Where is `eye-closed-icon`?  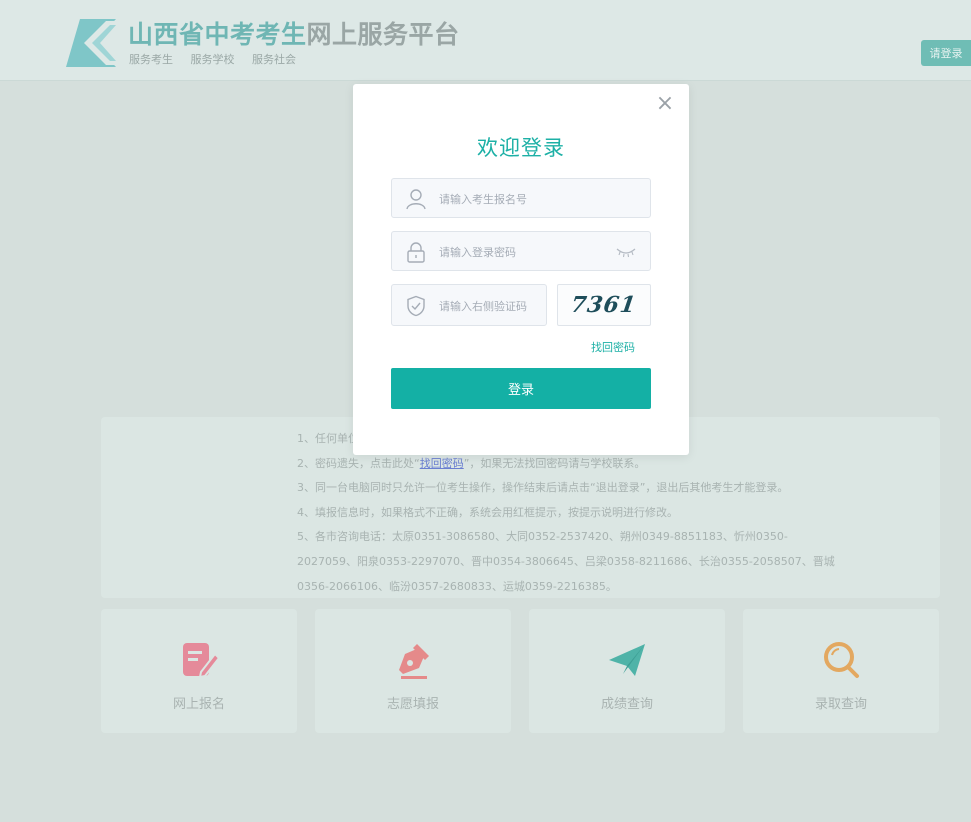 eye-closed-icon is located at coordinates (626, 252).